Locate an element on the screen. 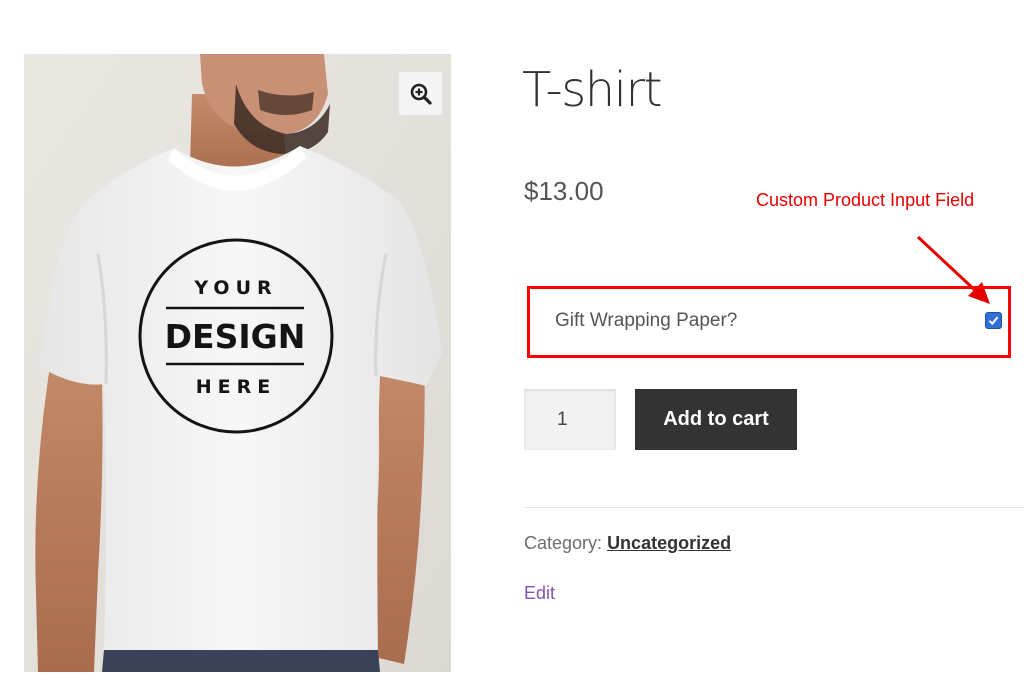 The height and width of the screenshot is (690, 1024). product-price: $13.00 is located at coordinates (564, 191).